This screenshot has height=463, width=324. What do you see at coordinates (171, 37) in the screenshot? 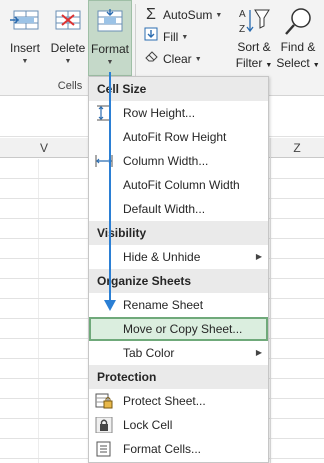
I see `fill-label: Fill` at bounding box center [171, 37].